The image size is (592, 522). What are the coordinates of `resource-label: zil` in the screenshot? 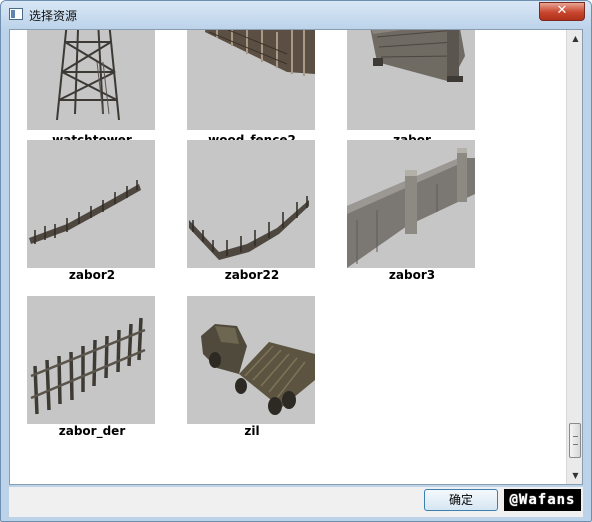 It's located at (252, 431).